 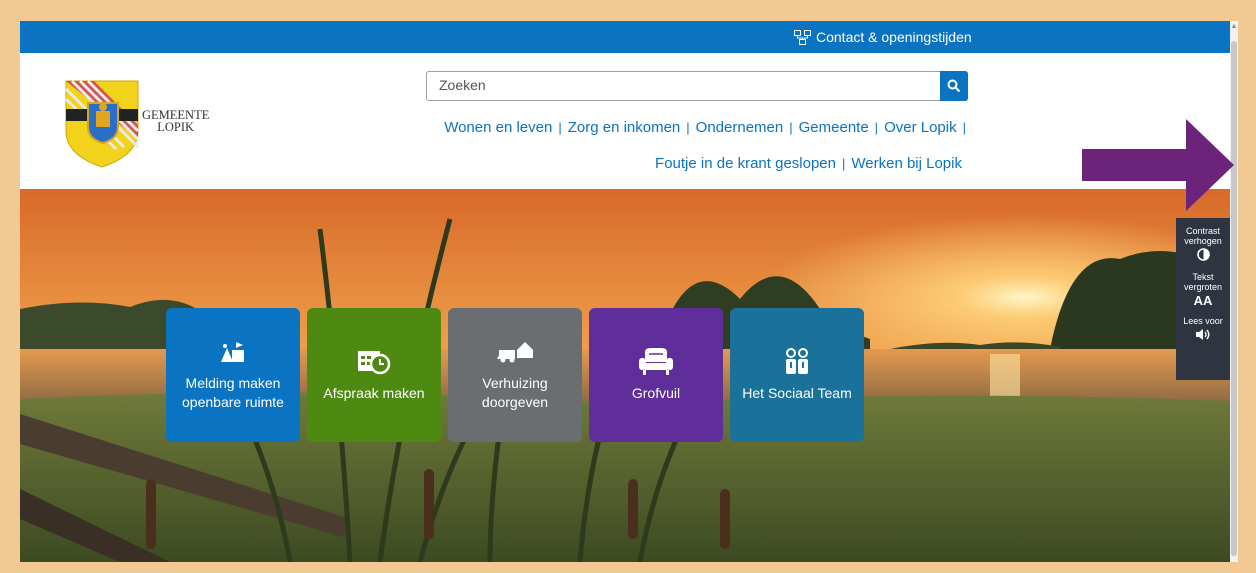 What do you see at coordinates (515, 352) in the screenshot?
I see `moving-truck-icon` at bounding box center [515, 352].